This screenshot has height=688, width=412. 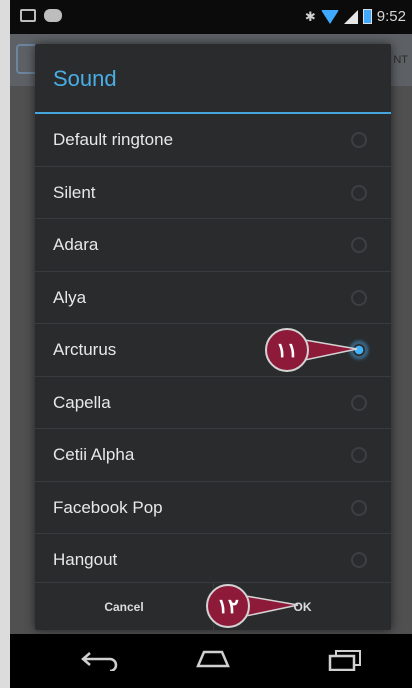 I want to click on ringtone-label: Hangout, so click(x=85, y=559).